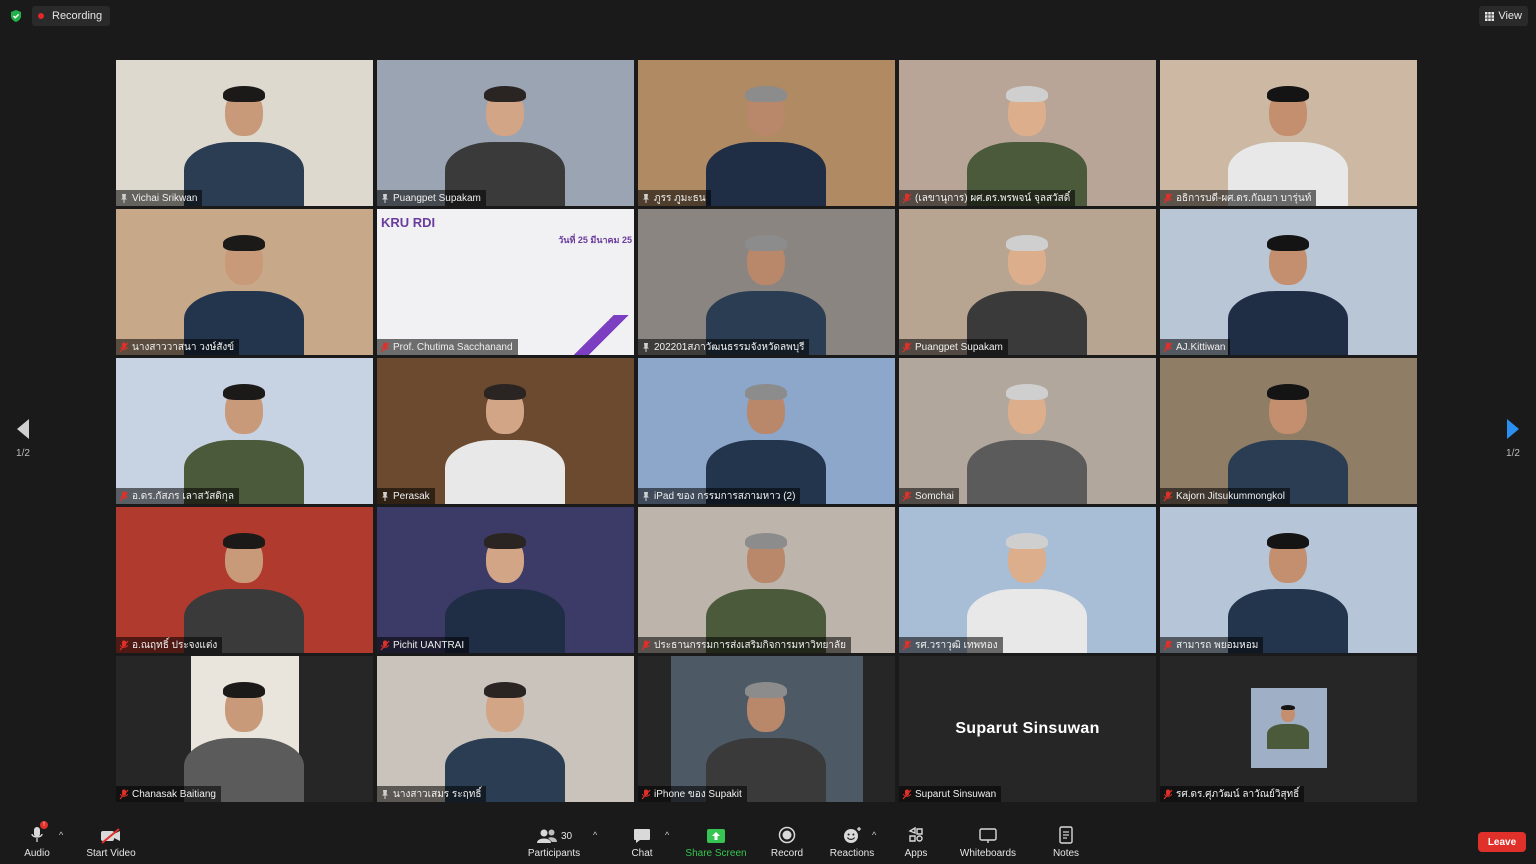  What do you see at coordinates (916, 843) in the screenshot?
I see `apps-button: Apps` at bounding box center [916, 843].